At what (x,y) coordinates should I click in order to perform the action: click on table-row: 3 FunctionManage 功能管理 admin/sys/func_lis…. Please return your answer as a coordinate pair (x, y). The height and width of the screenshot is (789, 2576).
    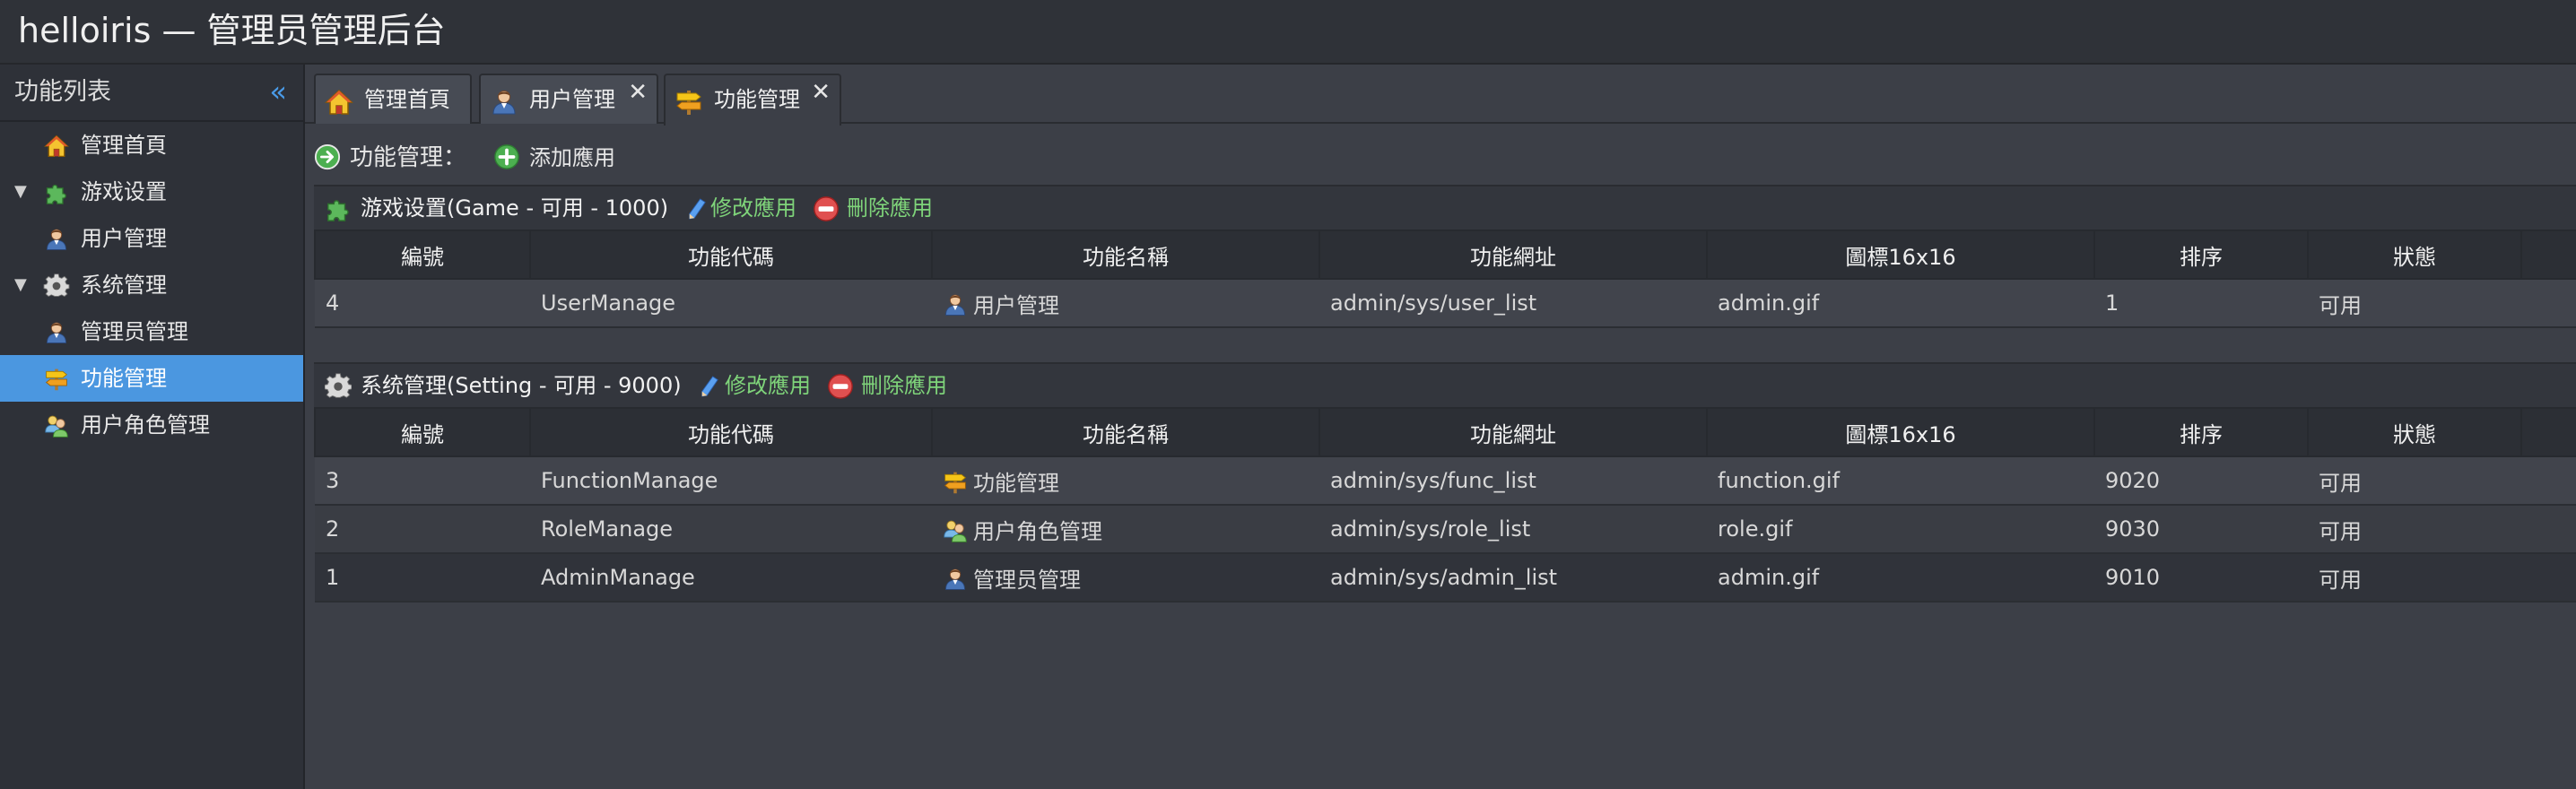
    Looking at the image, I should click on (1445, 481).